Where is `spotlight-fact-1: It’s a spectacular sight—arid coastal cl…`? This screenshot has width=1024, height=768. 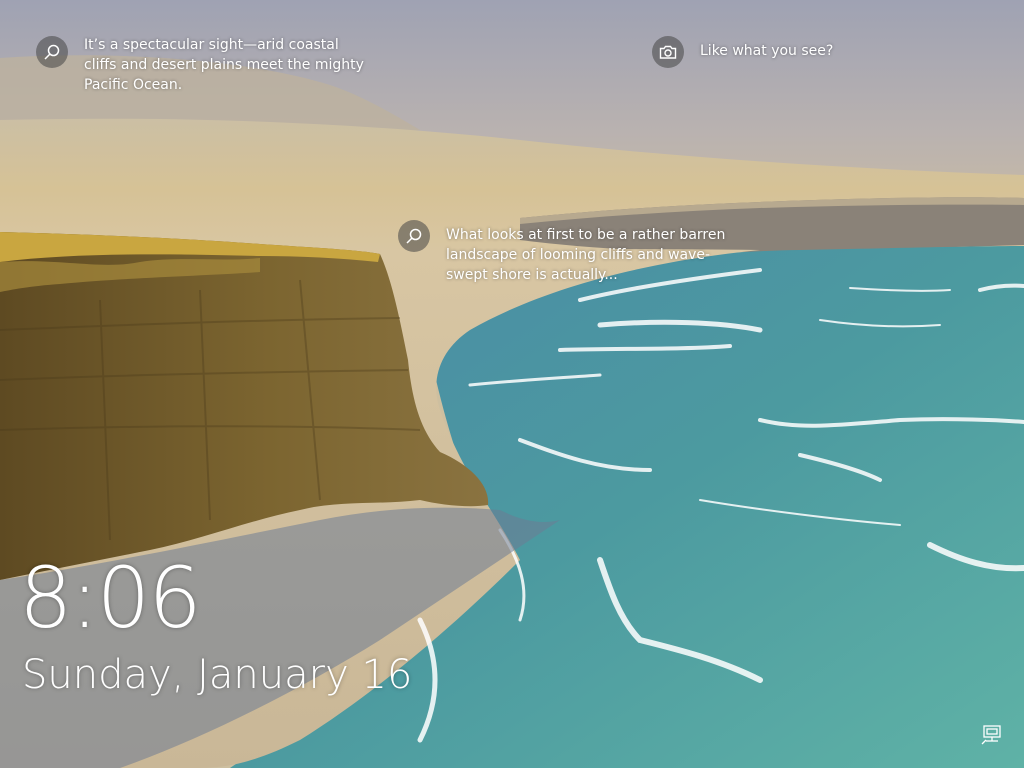
spotlight-fact-1: It’s a spectacular sight—arid coastal cl… is located at coordinates (205, 65).